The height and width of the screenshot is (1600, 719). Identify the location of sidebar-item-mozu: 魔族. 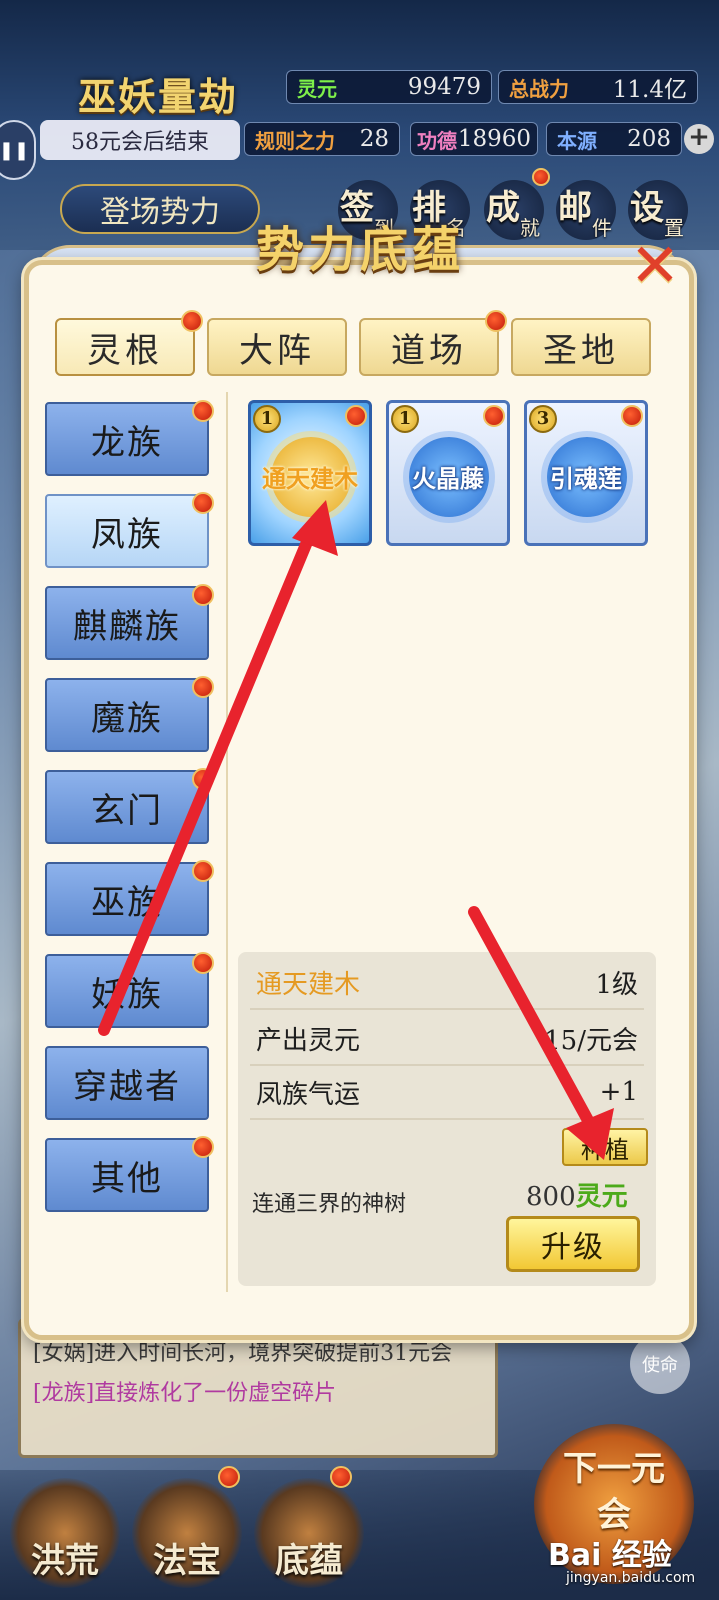
(127, 715).